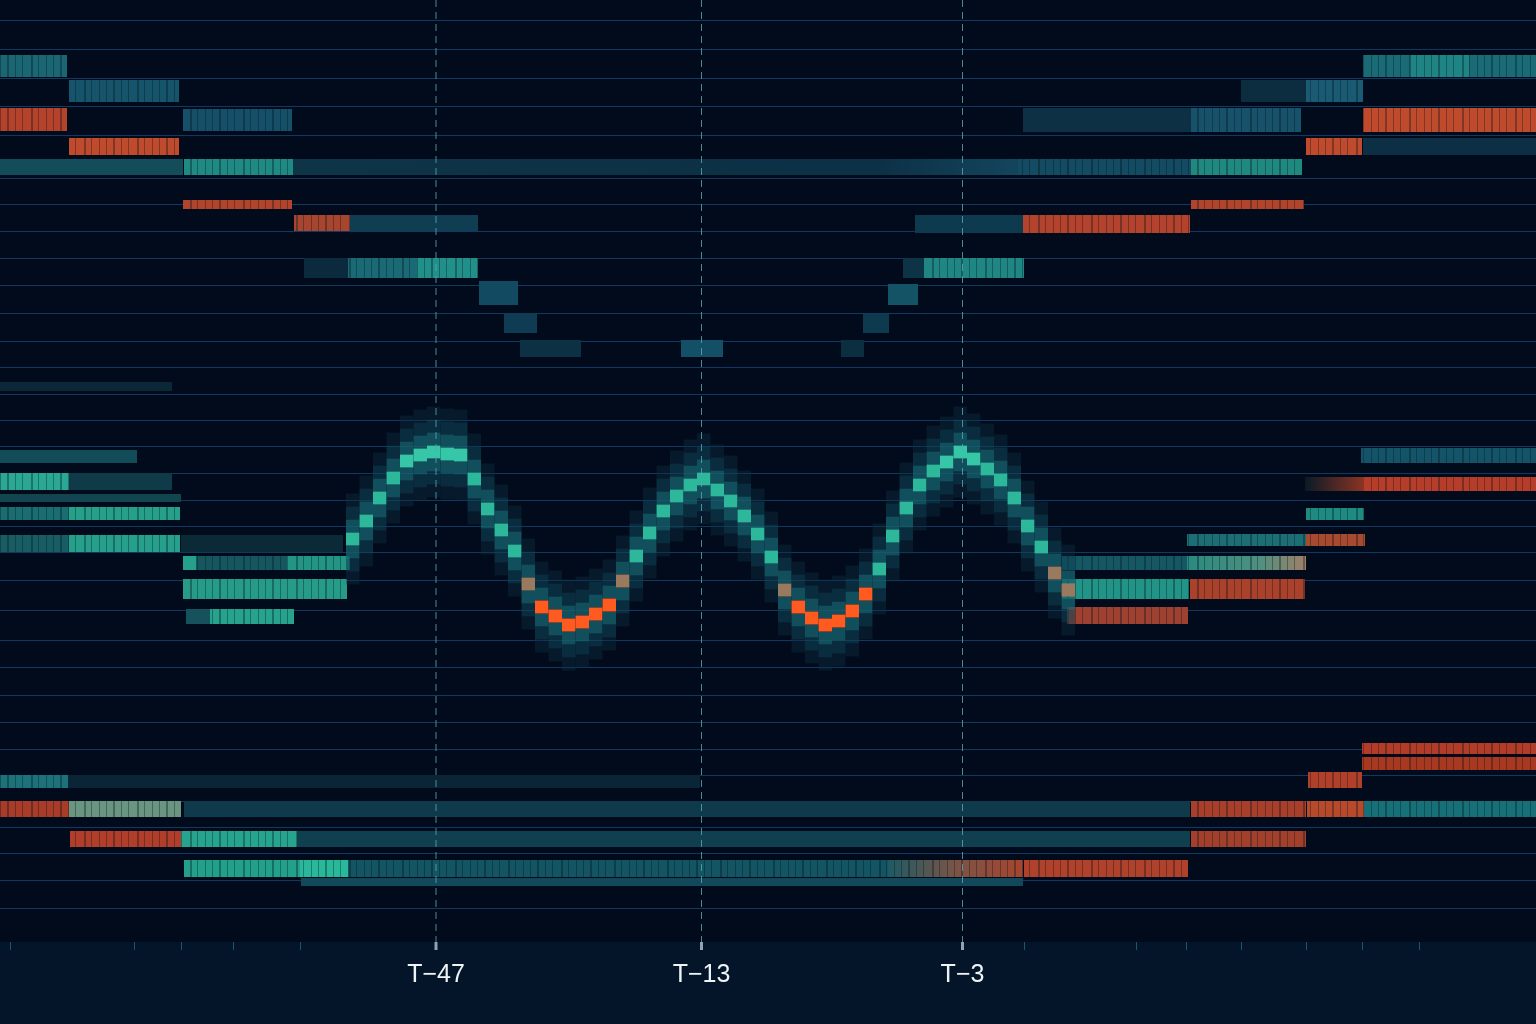  What do you see at coordinates (701, 973) in the screenshot?
I see `axis-label: T−13` at bounding box center [701, 973].